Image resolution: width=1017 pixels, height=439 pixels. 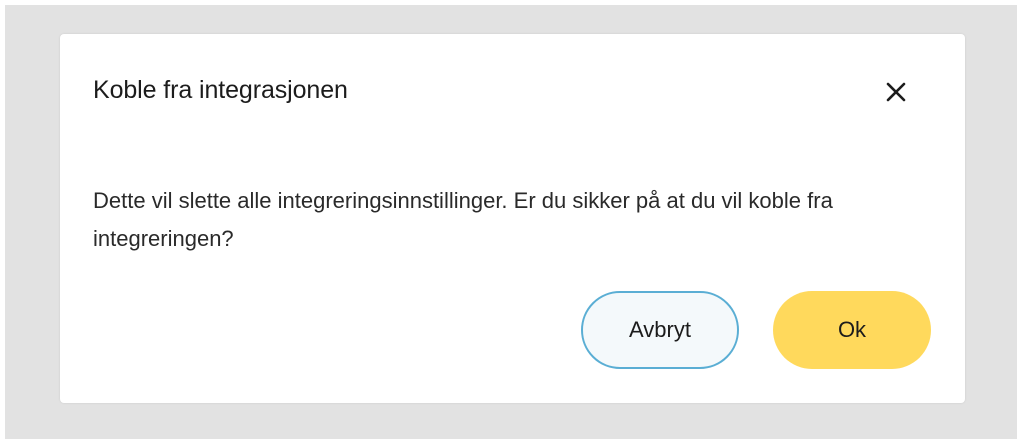 I want to click on close-icon, so click(x=896, y=92).